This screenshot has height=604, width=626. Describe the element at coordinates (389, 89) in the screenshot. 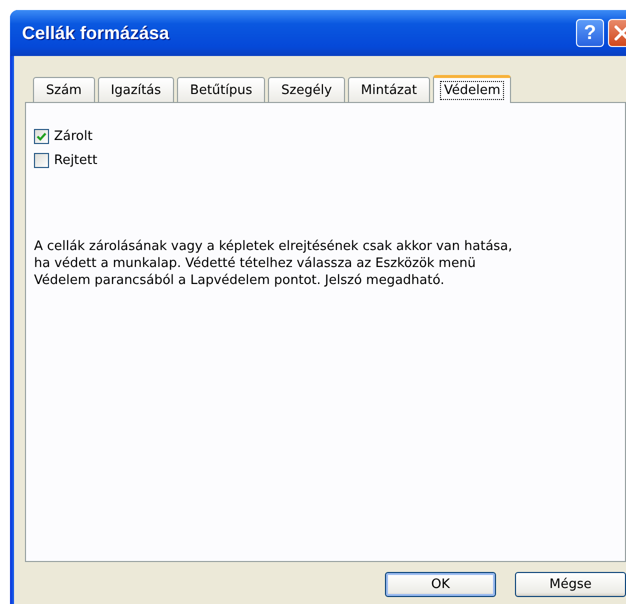

I see `tab: Mintázat` at that location.